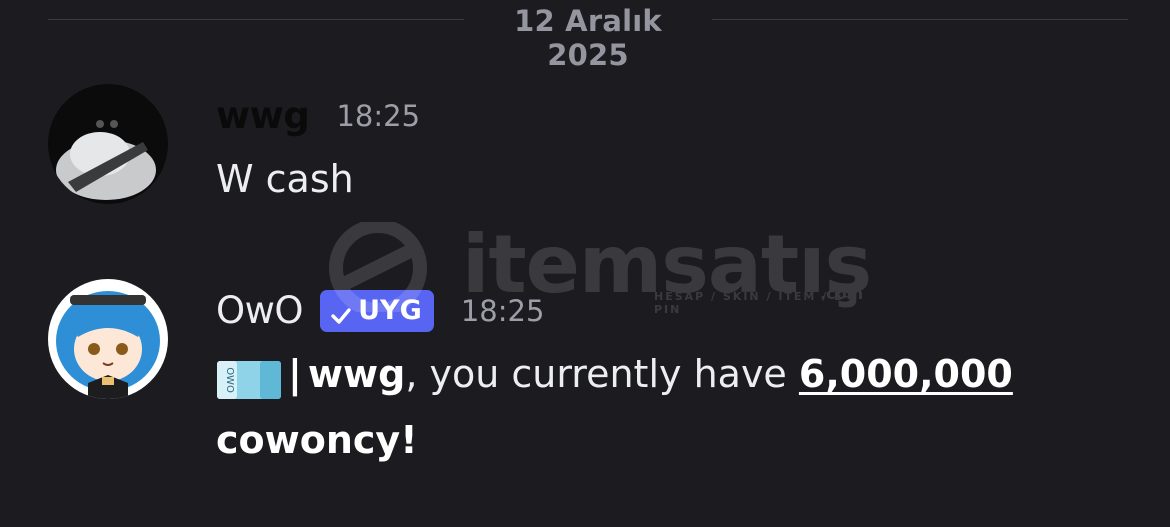  I want to click on verified-bot-badge: UYG, so click(377, 310).